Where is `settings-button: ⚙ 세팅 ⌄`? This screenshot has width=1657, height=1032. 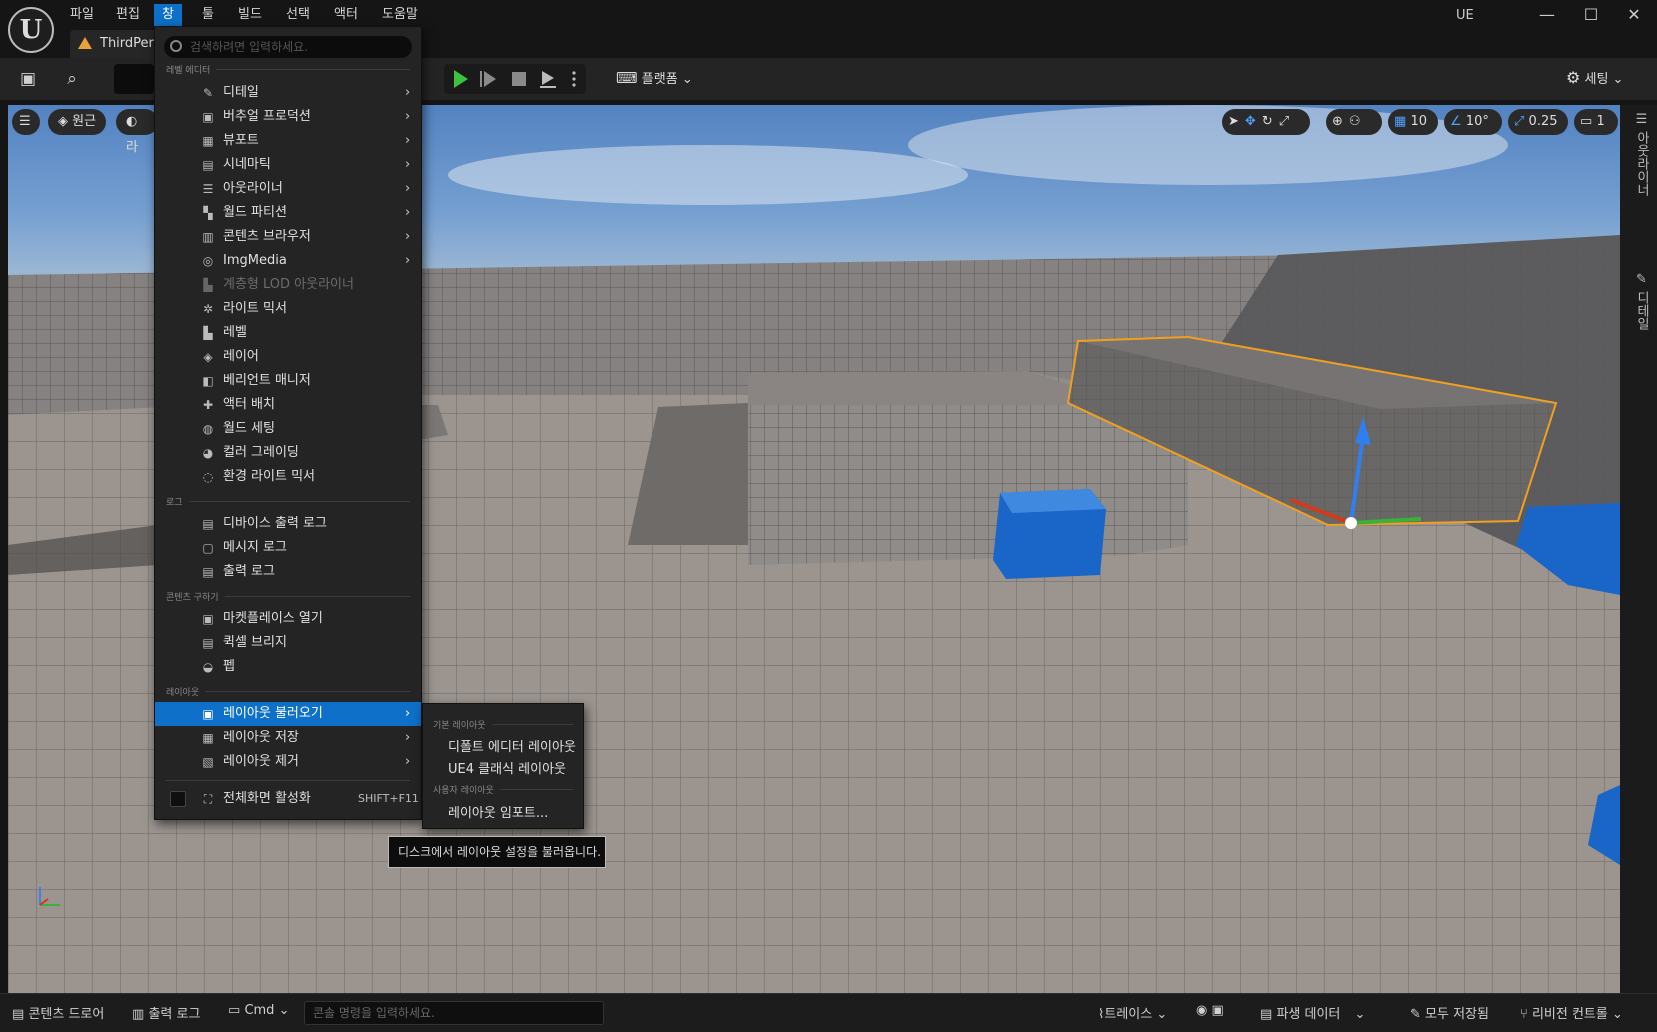
settings-button: ⚙ 세팅 ⌄ is located at coordinates (1594, 79).